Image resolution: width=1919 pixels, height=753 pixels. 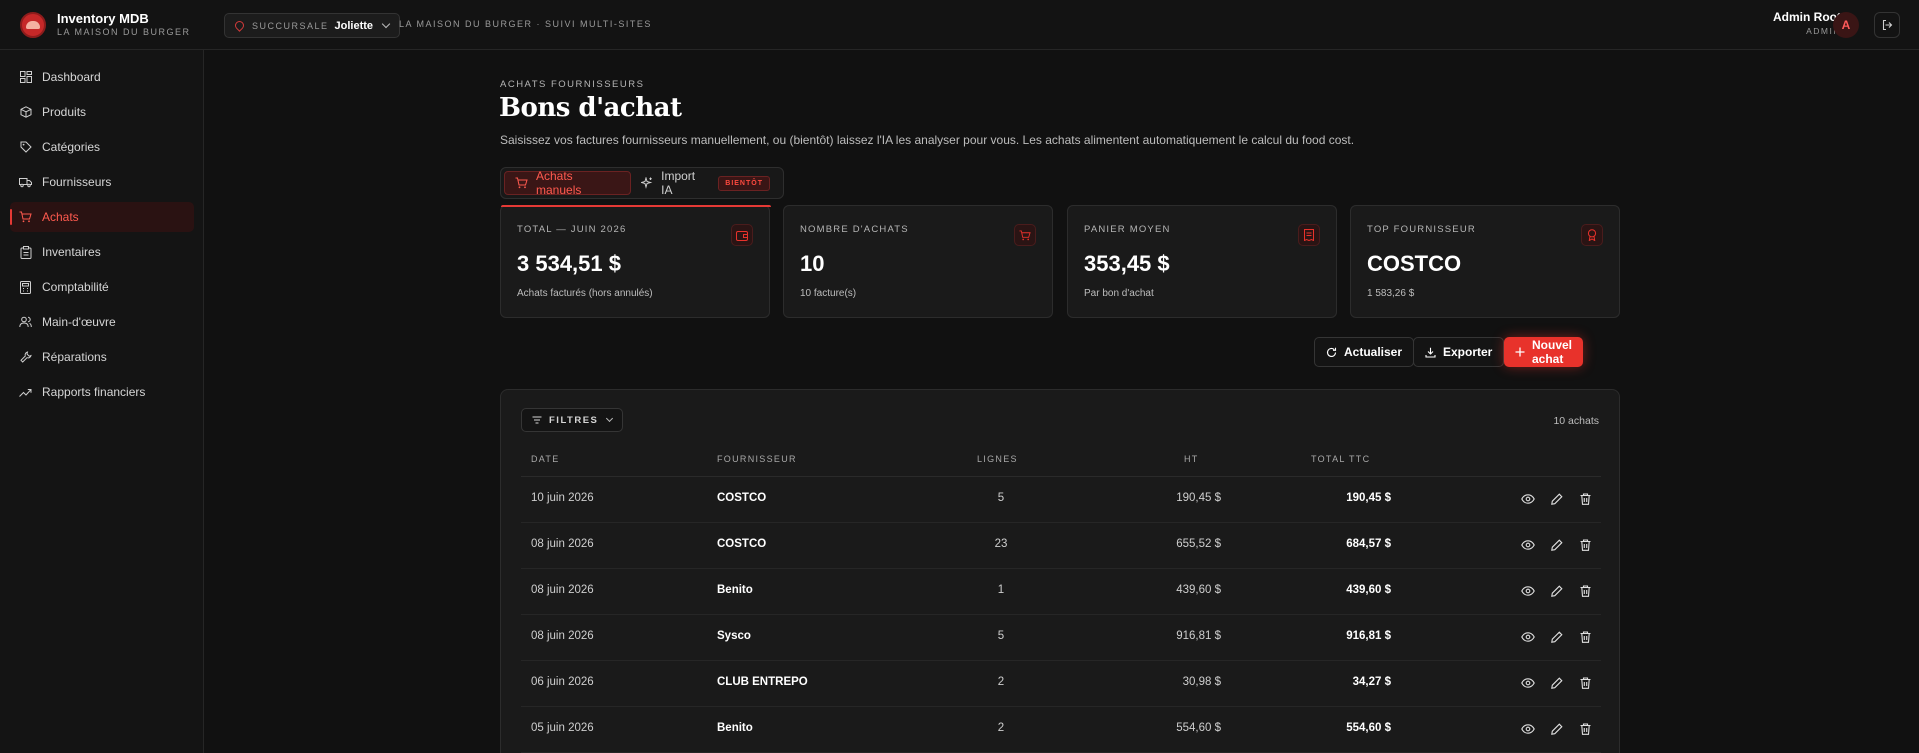 What do you see at coordinates (854, 229) in the screenshot?
I see `stat-label: NOMBRE D'ACHATS` at bounding box center [854, 229].